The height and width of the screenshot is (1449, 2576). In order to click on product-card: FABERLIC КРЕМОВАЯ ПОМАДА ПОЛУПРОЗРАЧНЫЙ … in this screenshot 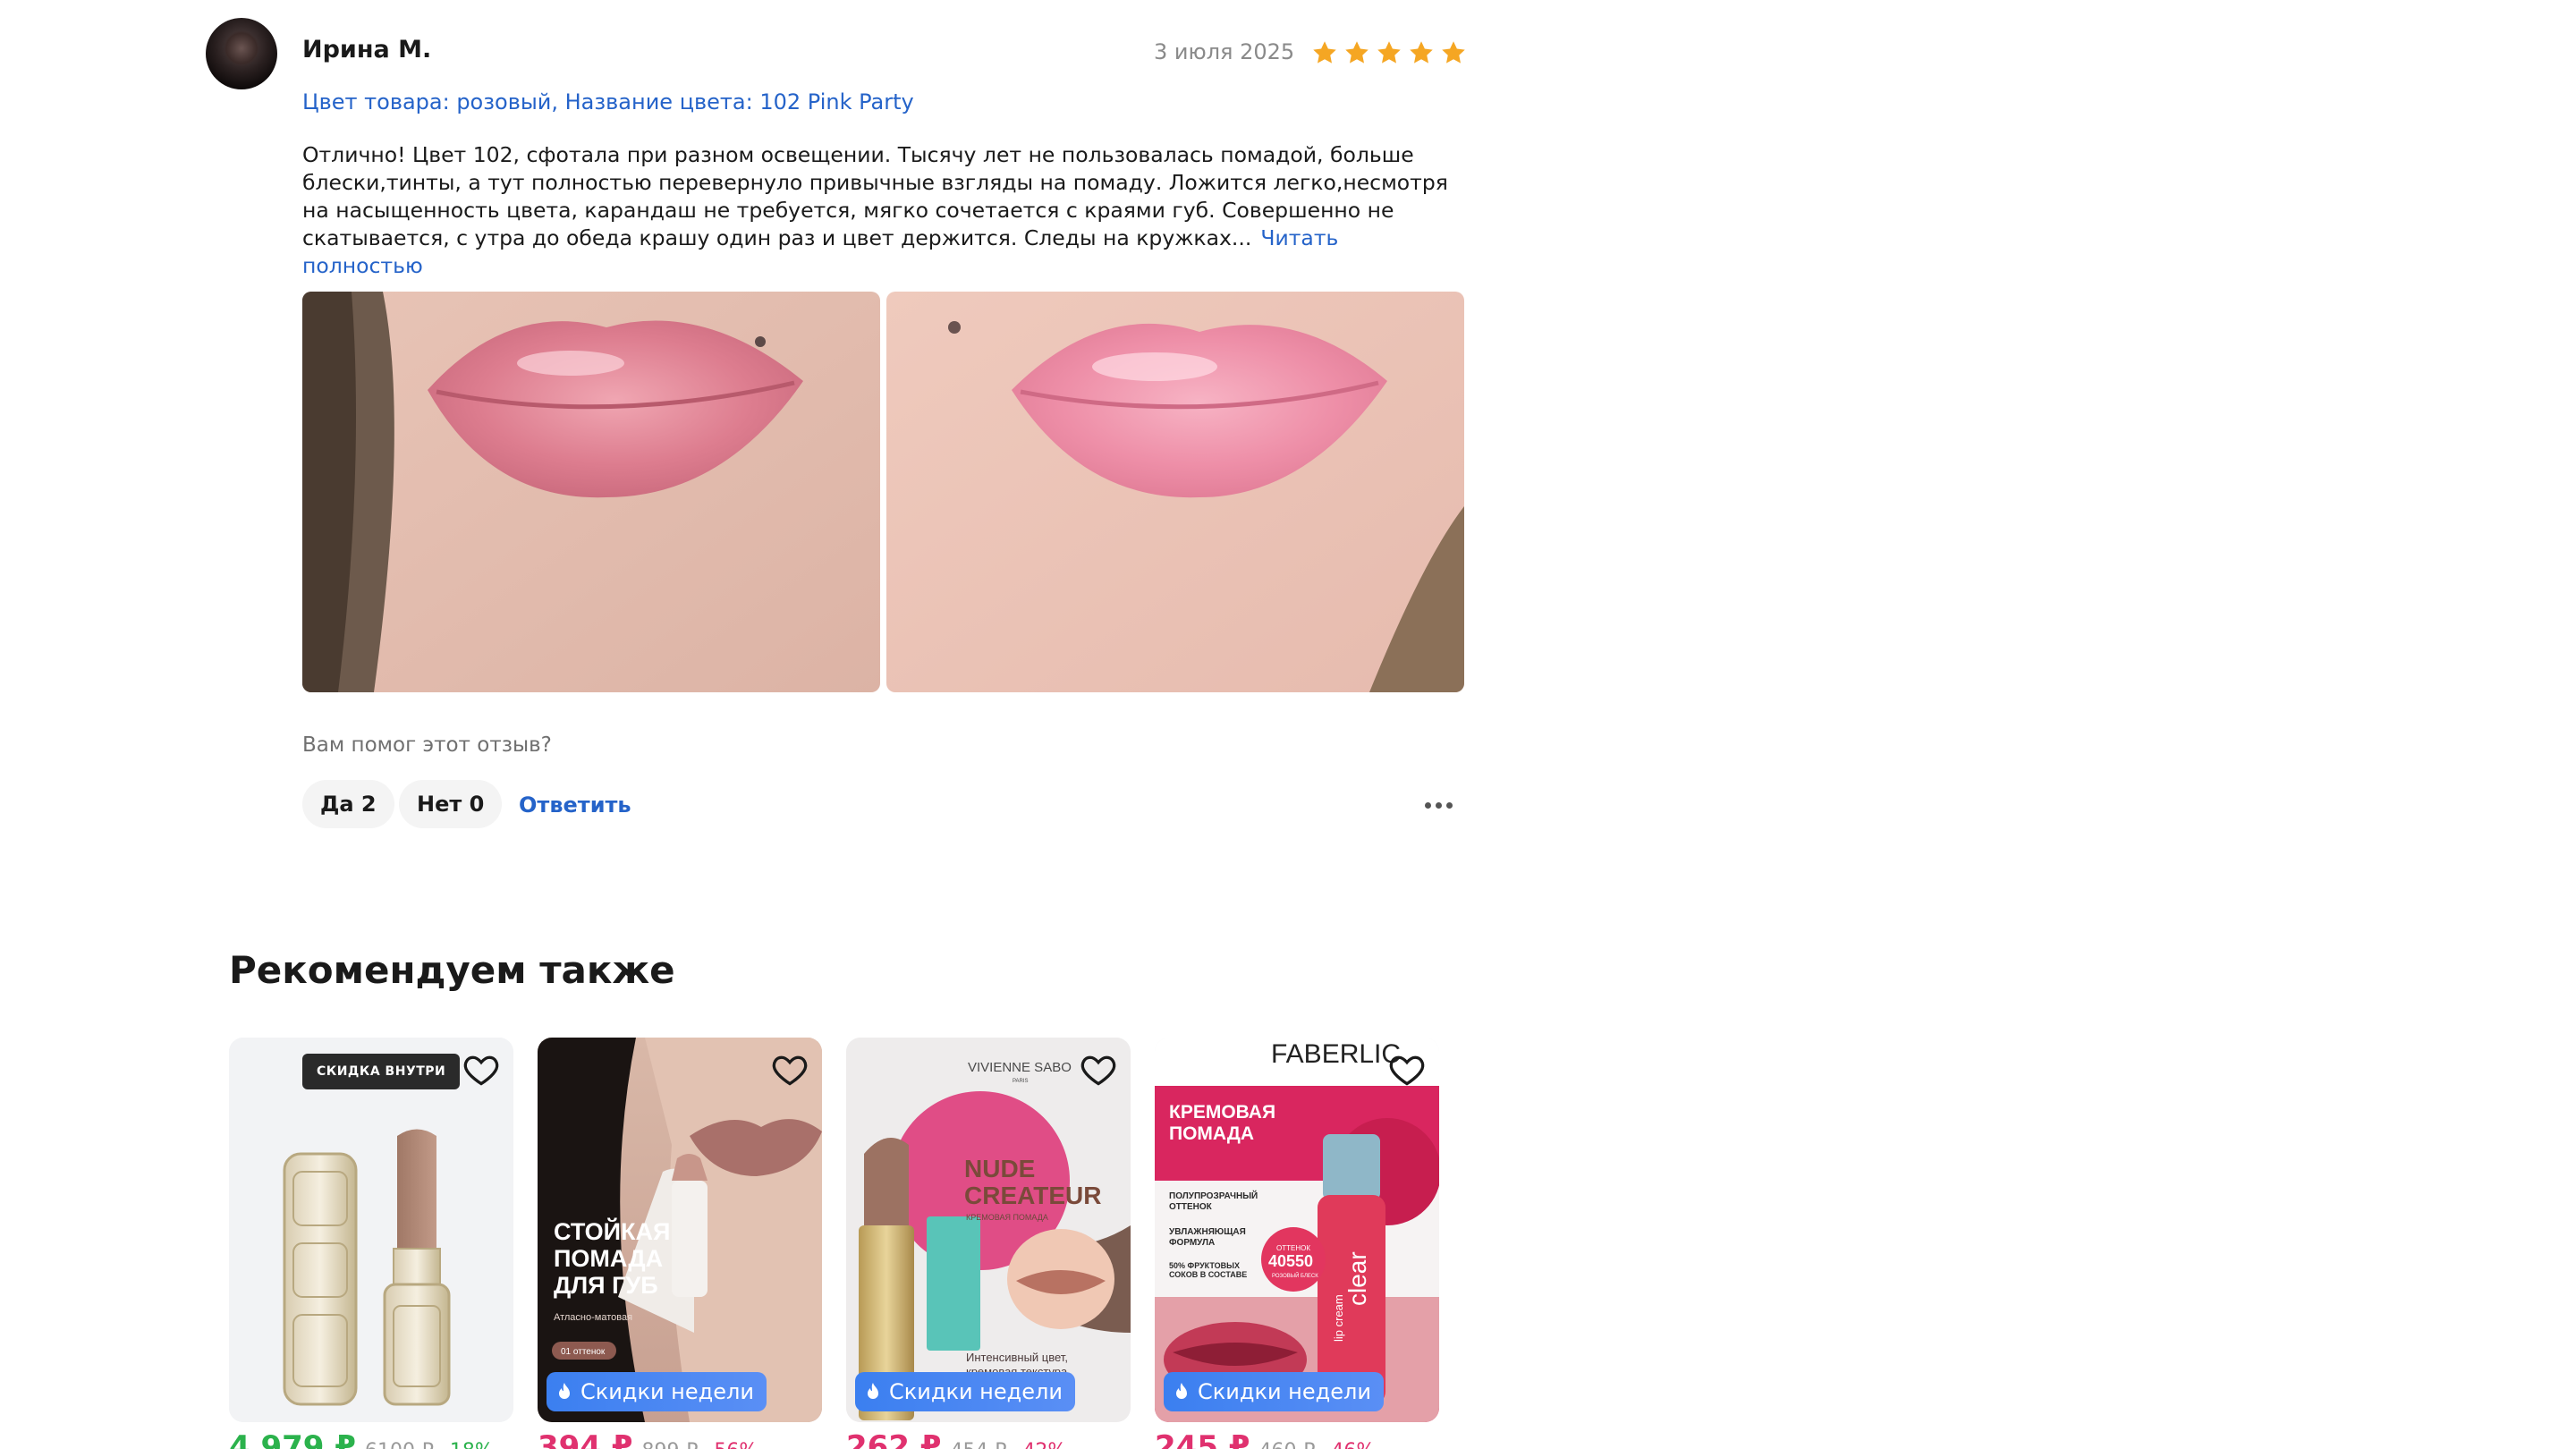, I will do `click(1297, 1230)`.